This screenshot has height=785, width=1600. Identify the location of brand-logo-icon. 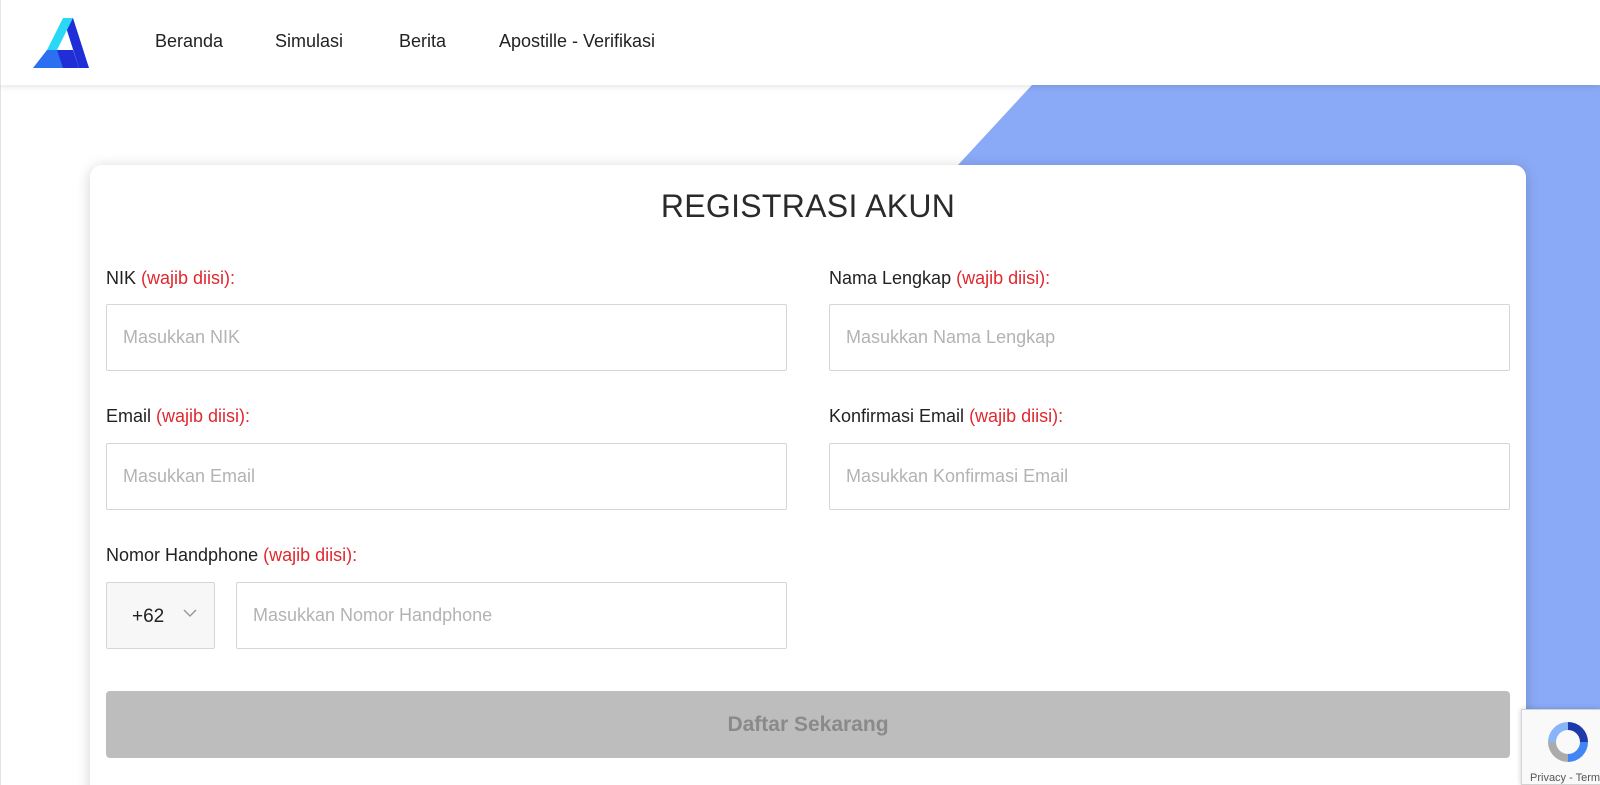
(61, 44).